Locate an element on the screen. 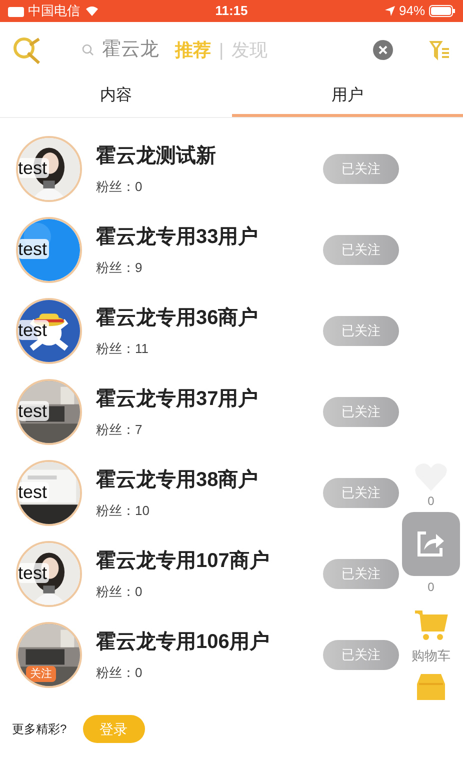 Image resolution: width=463 pixels, height=773 pixels. share-count: 0 is located at coordinates (431, 587).